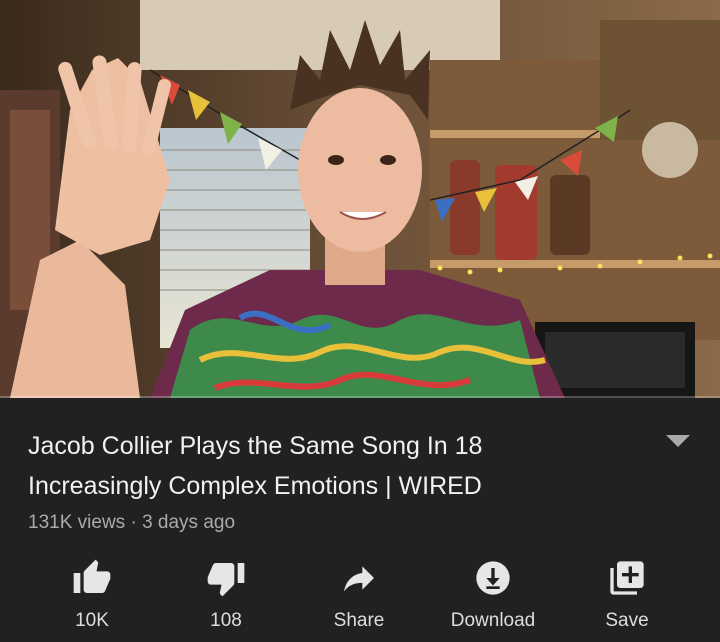 This screenshot has width=720, height=642. I want to click on save-label: Save, so click(627, 620).